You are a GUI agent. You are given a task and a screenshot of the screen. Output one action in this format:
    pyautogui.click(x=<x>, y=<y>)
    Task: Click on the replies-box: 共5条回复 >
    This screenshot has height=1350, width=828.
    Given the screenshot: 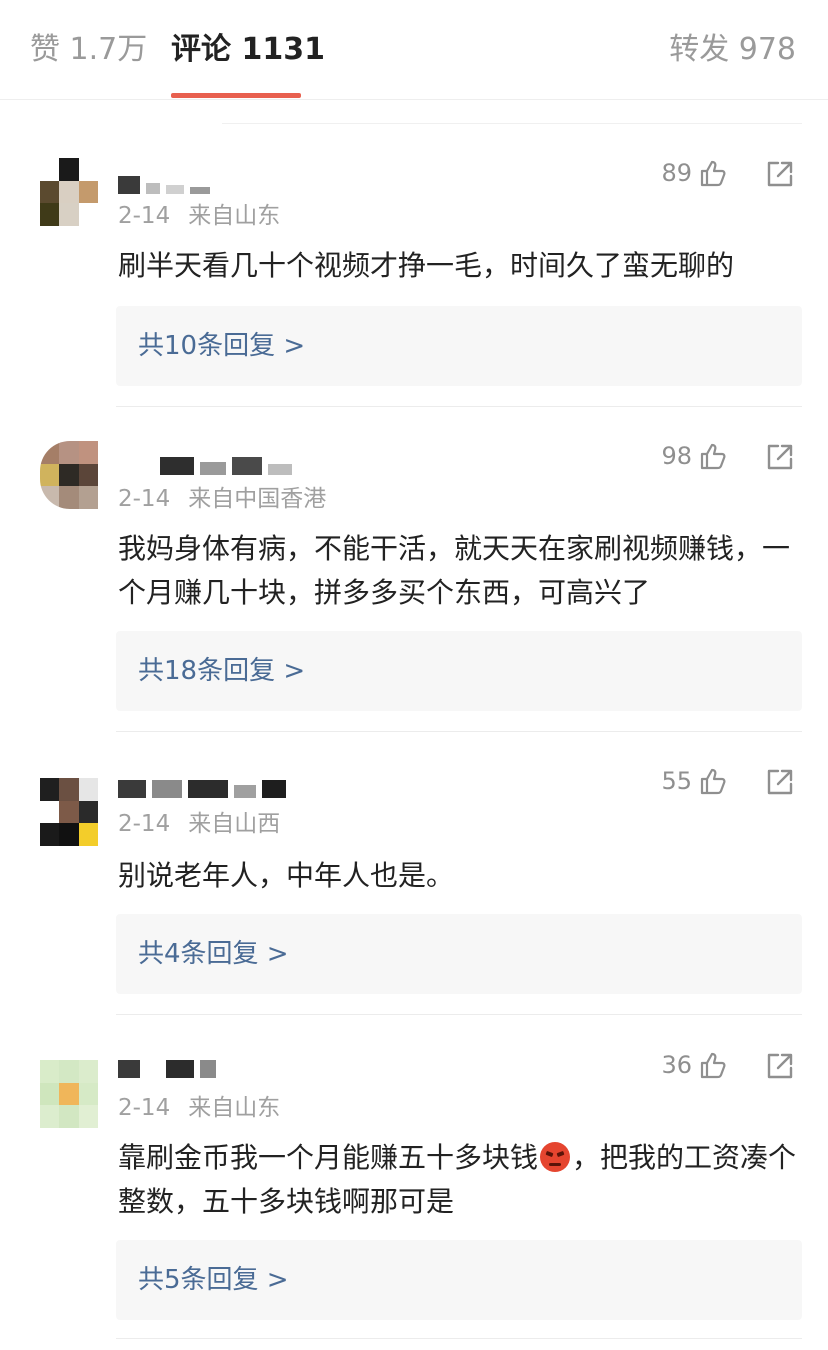 What is the action you would take?
    pyautogui.click(x=459, y=1280)
    